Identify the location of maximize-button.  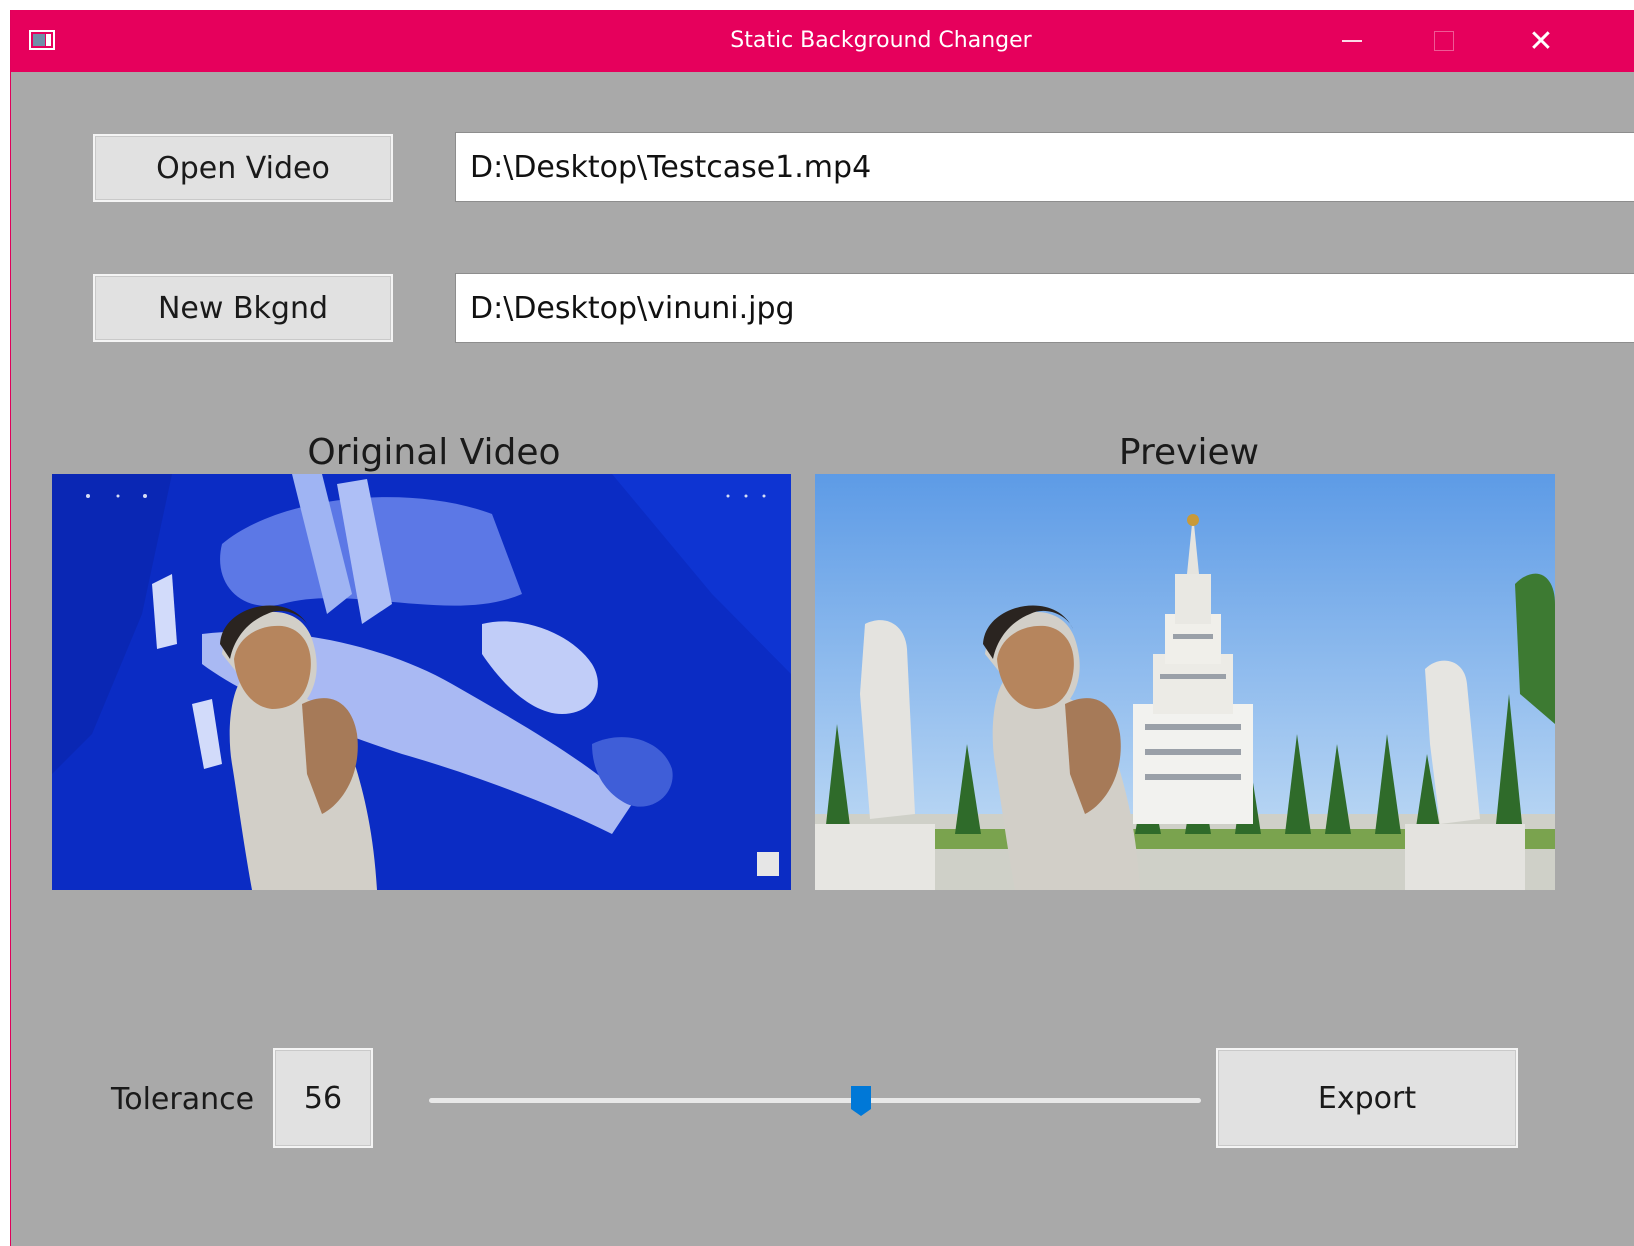
(1444, 41).